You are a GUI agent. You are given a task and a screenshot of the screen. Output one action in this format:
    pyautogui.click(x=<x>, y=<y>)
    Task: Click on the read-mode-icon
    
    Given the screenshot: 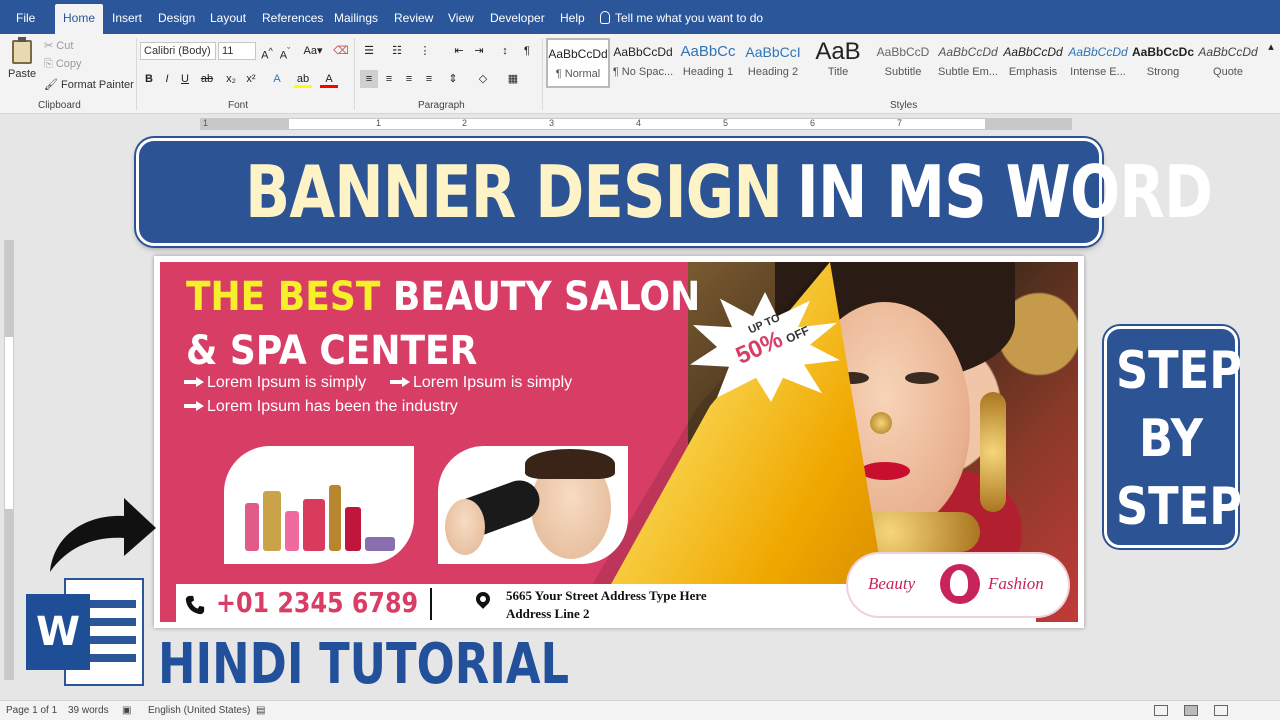 What is the action you would take?
    pyautogui.click(x=1161, y=710)
    